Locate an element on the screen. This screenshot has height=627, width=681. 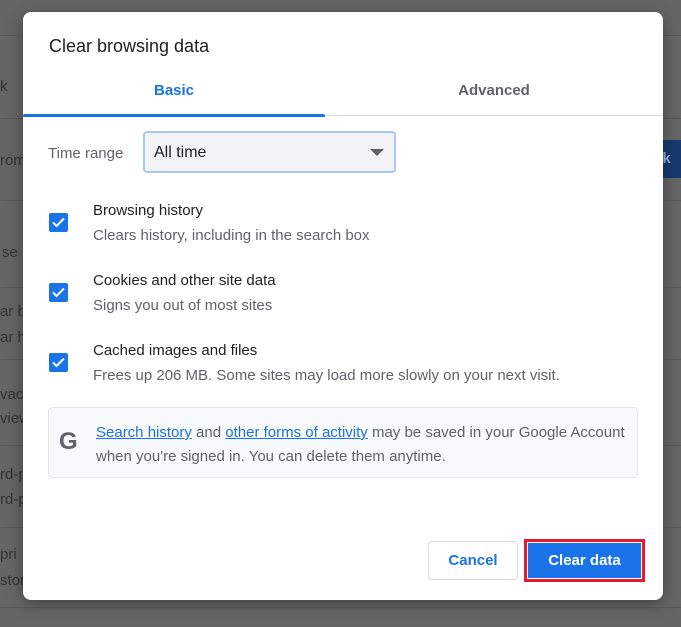
bg-text: se is located at coordinates (10, 252).